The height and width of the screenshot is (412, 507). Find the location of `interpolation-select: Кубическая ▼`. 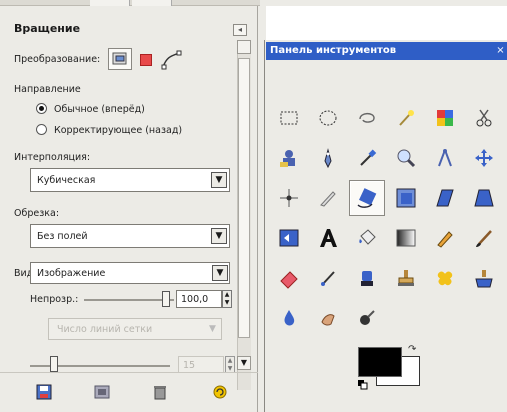

interpolation-select: Кубическая ▼ is located at coordinates (130, 180).